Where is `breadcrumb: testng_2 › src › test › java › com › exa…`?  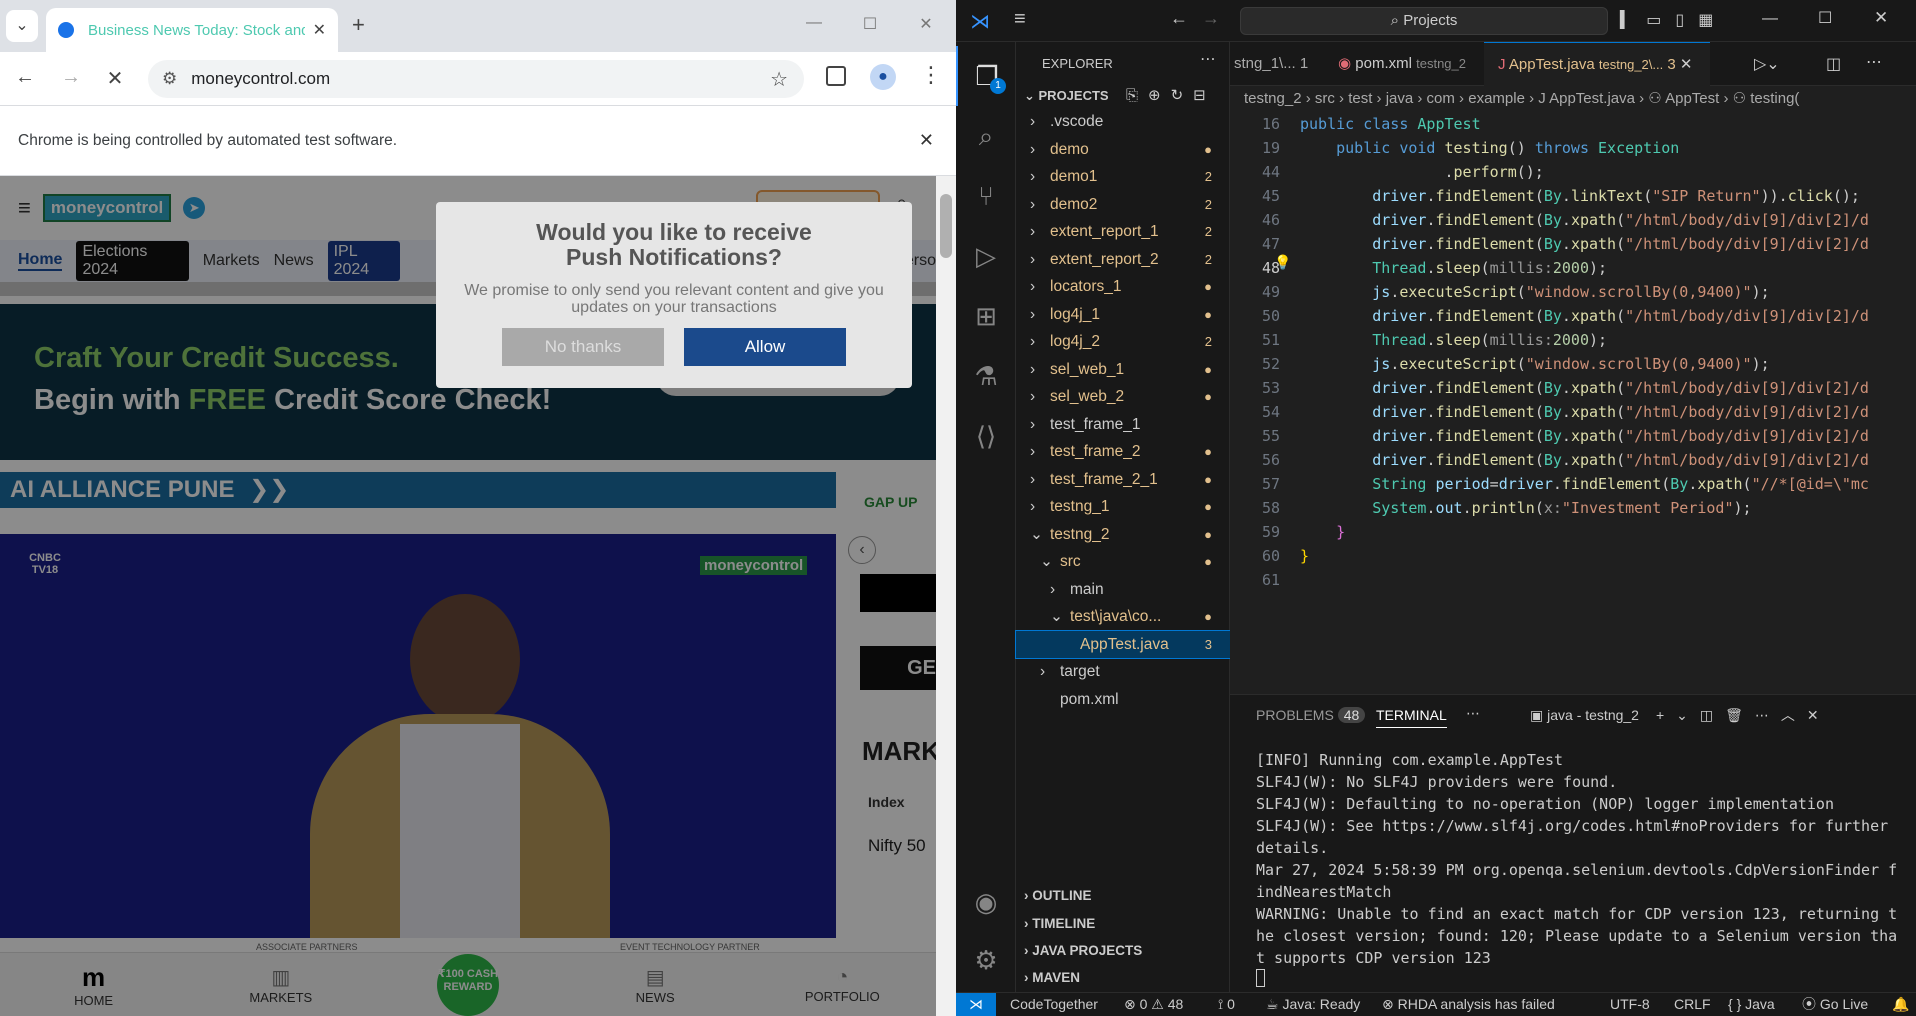 breadcrumb: testng_2 › src › test › java › com › exa… is located at coordinates (1573, 99).